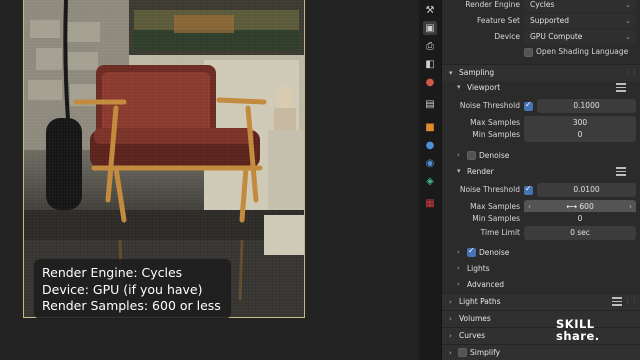  I want to click on volumes-panel-header: › Volumes, so click(541, 318).